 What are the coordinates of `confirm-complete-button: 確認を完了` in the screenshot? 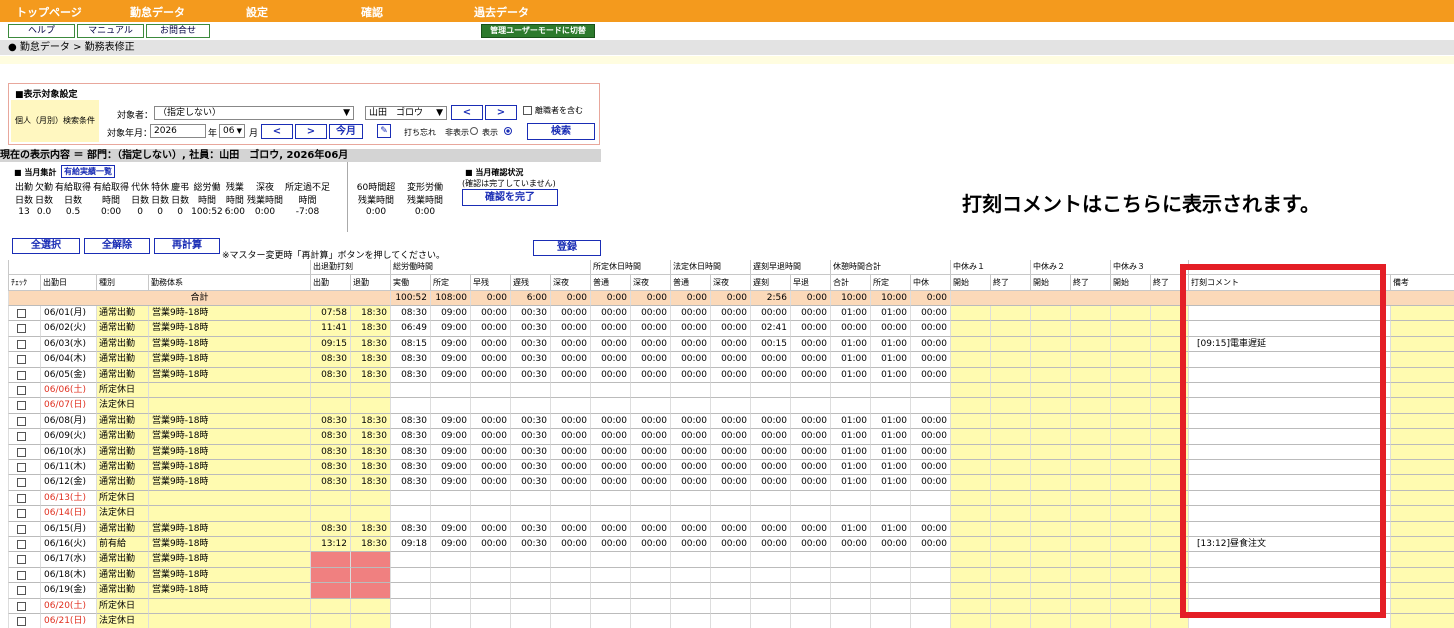 It's located at (510, 197).